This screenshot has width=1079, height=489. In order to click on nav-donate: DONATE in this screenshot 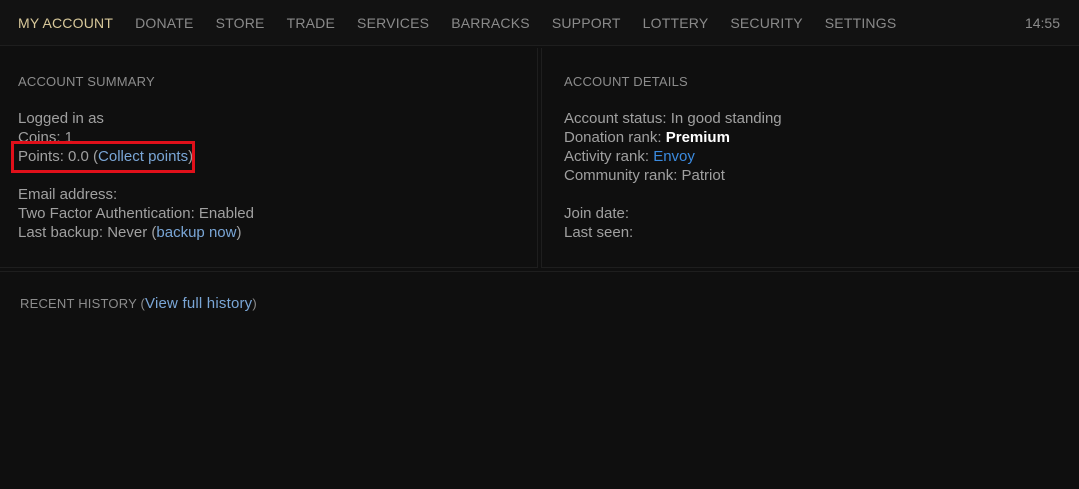, I will do `click(164, 23)`.